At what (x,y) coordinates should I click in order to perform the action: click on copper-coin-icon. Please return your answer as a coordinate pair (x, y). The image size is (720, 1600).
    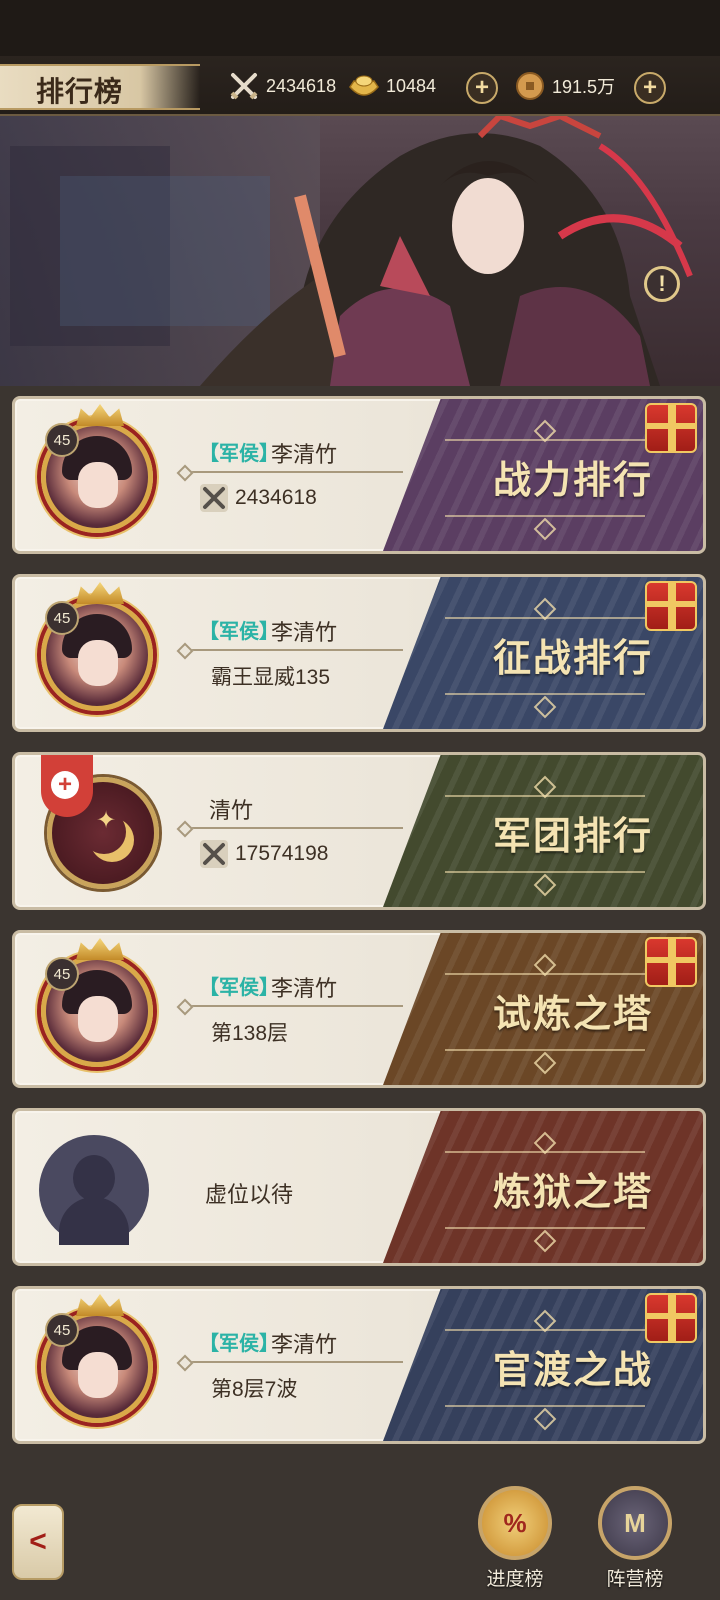
    Looking at the image, I should click on (530, 86).